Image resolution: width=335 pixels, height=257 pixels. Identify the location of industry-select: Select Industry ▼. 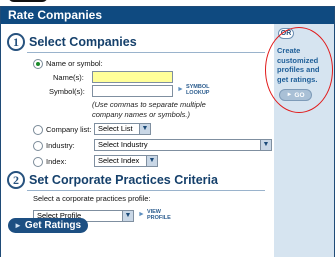
(183, 145).